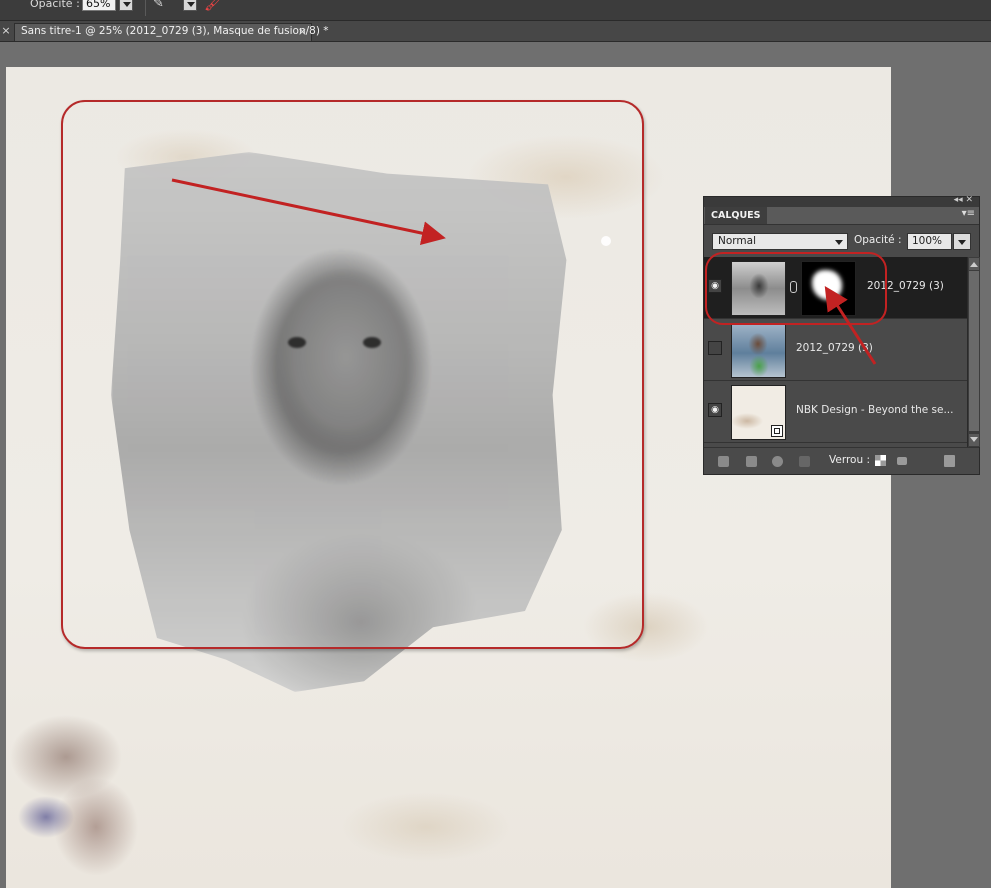 The width and height of the screenshot is (991, 888). Describe the element at coordinates (974, 264) in the screenshot. I see `scroll-up-icon` at that location.